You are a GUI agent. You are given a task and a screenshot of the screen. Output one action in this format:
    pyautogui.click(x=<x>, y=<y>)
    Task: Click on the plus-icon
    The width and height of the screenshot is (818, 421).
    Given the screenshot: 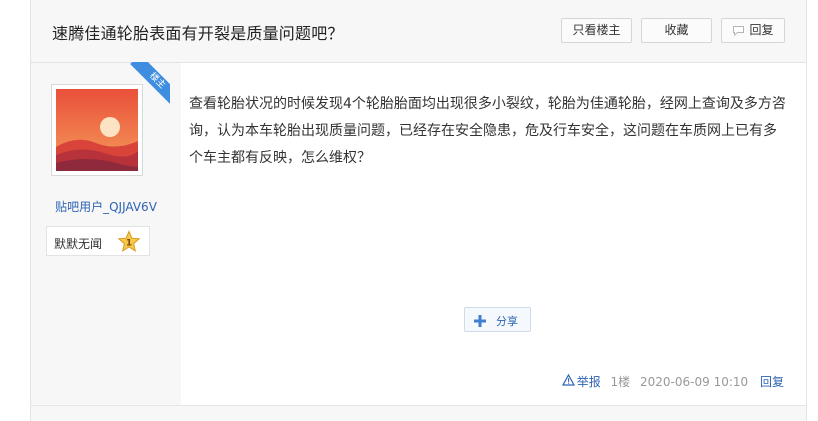 What is the action you would take?
    pyautogui.click(x=480, y=322)
    